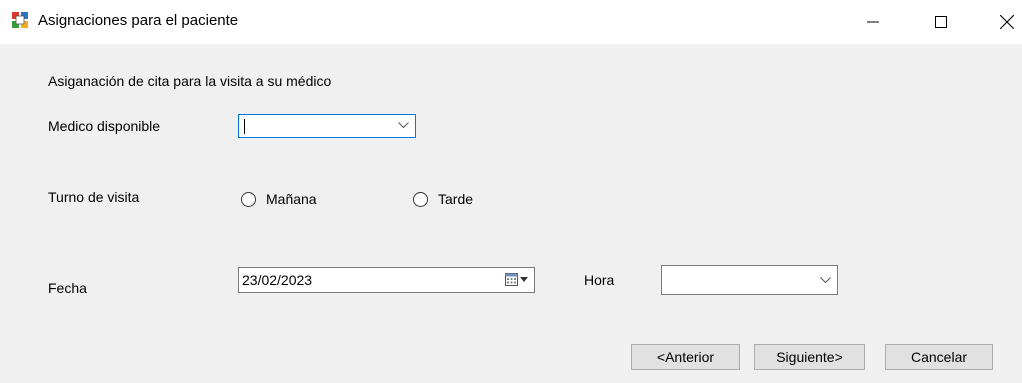 This screenshot has width=1022, height=383. What do you see at coordinates (94, 197) in the screenshot?
I see `turno-label: Turno de visita` at bounding box center [94, 197].